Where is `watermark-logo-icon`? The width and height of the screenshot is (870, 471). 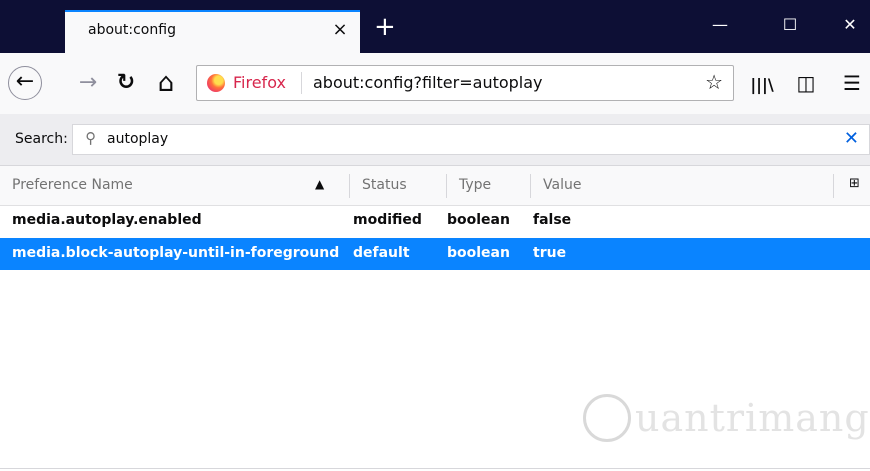 watermark-logo-icon is located at coordinates (607, 418).